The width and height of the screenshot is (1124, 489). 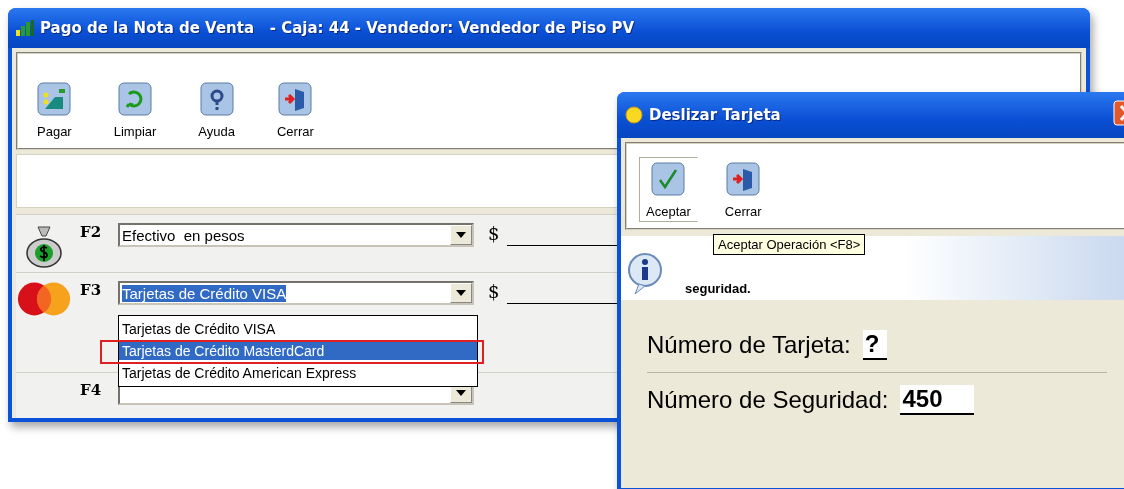 I want to click on info-icon, so click(x=645, y=274).